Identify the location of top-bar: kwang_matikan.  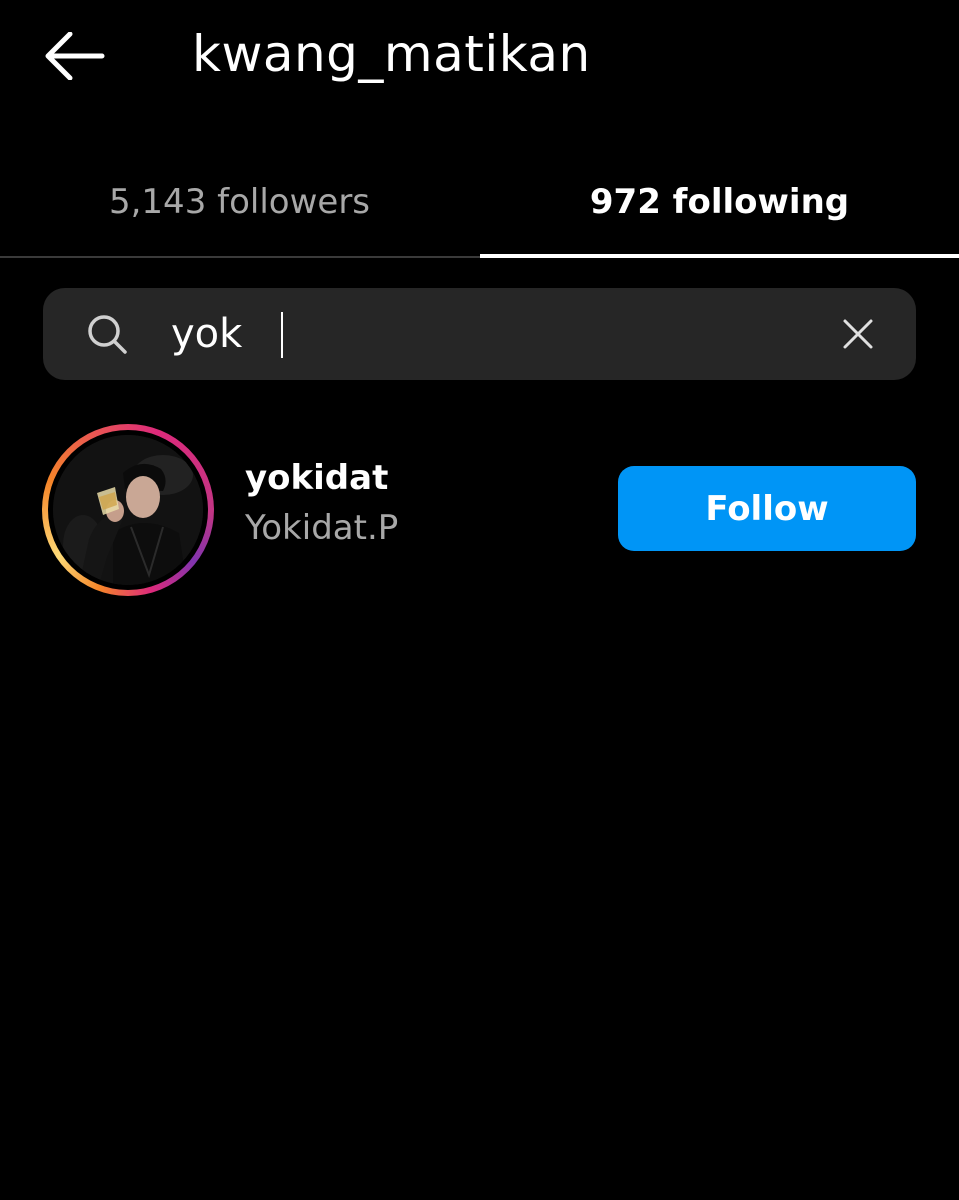
(479, 55).